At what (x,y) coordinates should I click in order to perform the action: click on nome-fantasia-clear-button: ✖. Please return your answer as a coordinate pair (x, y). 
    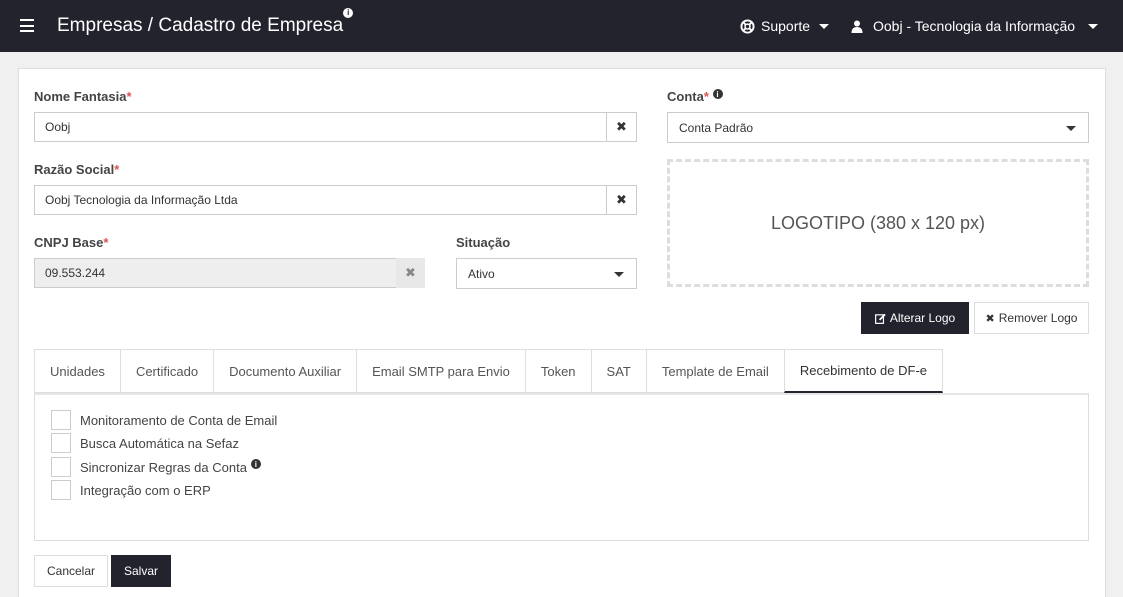
    Looking at the image, I should click on (621, 127).